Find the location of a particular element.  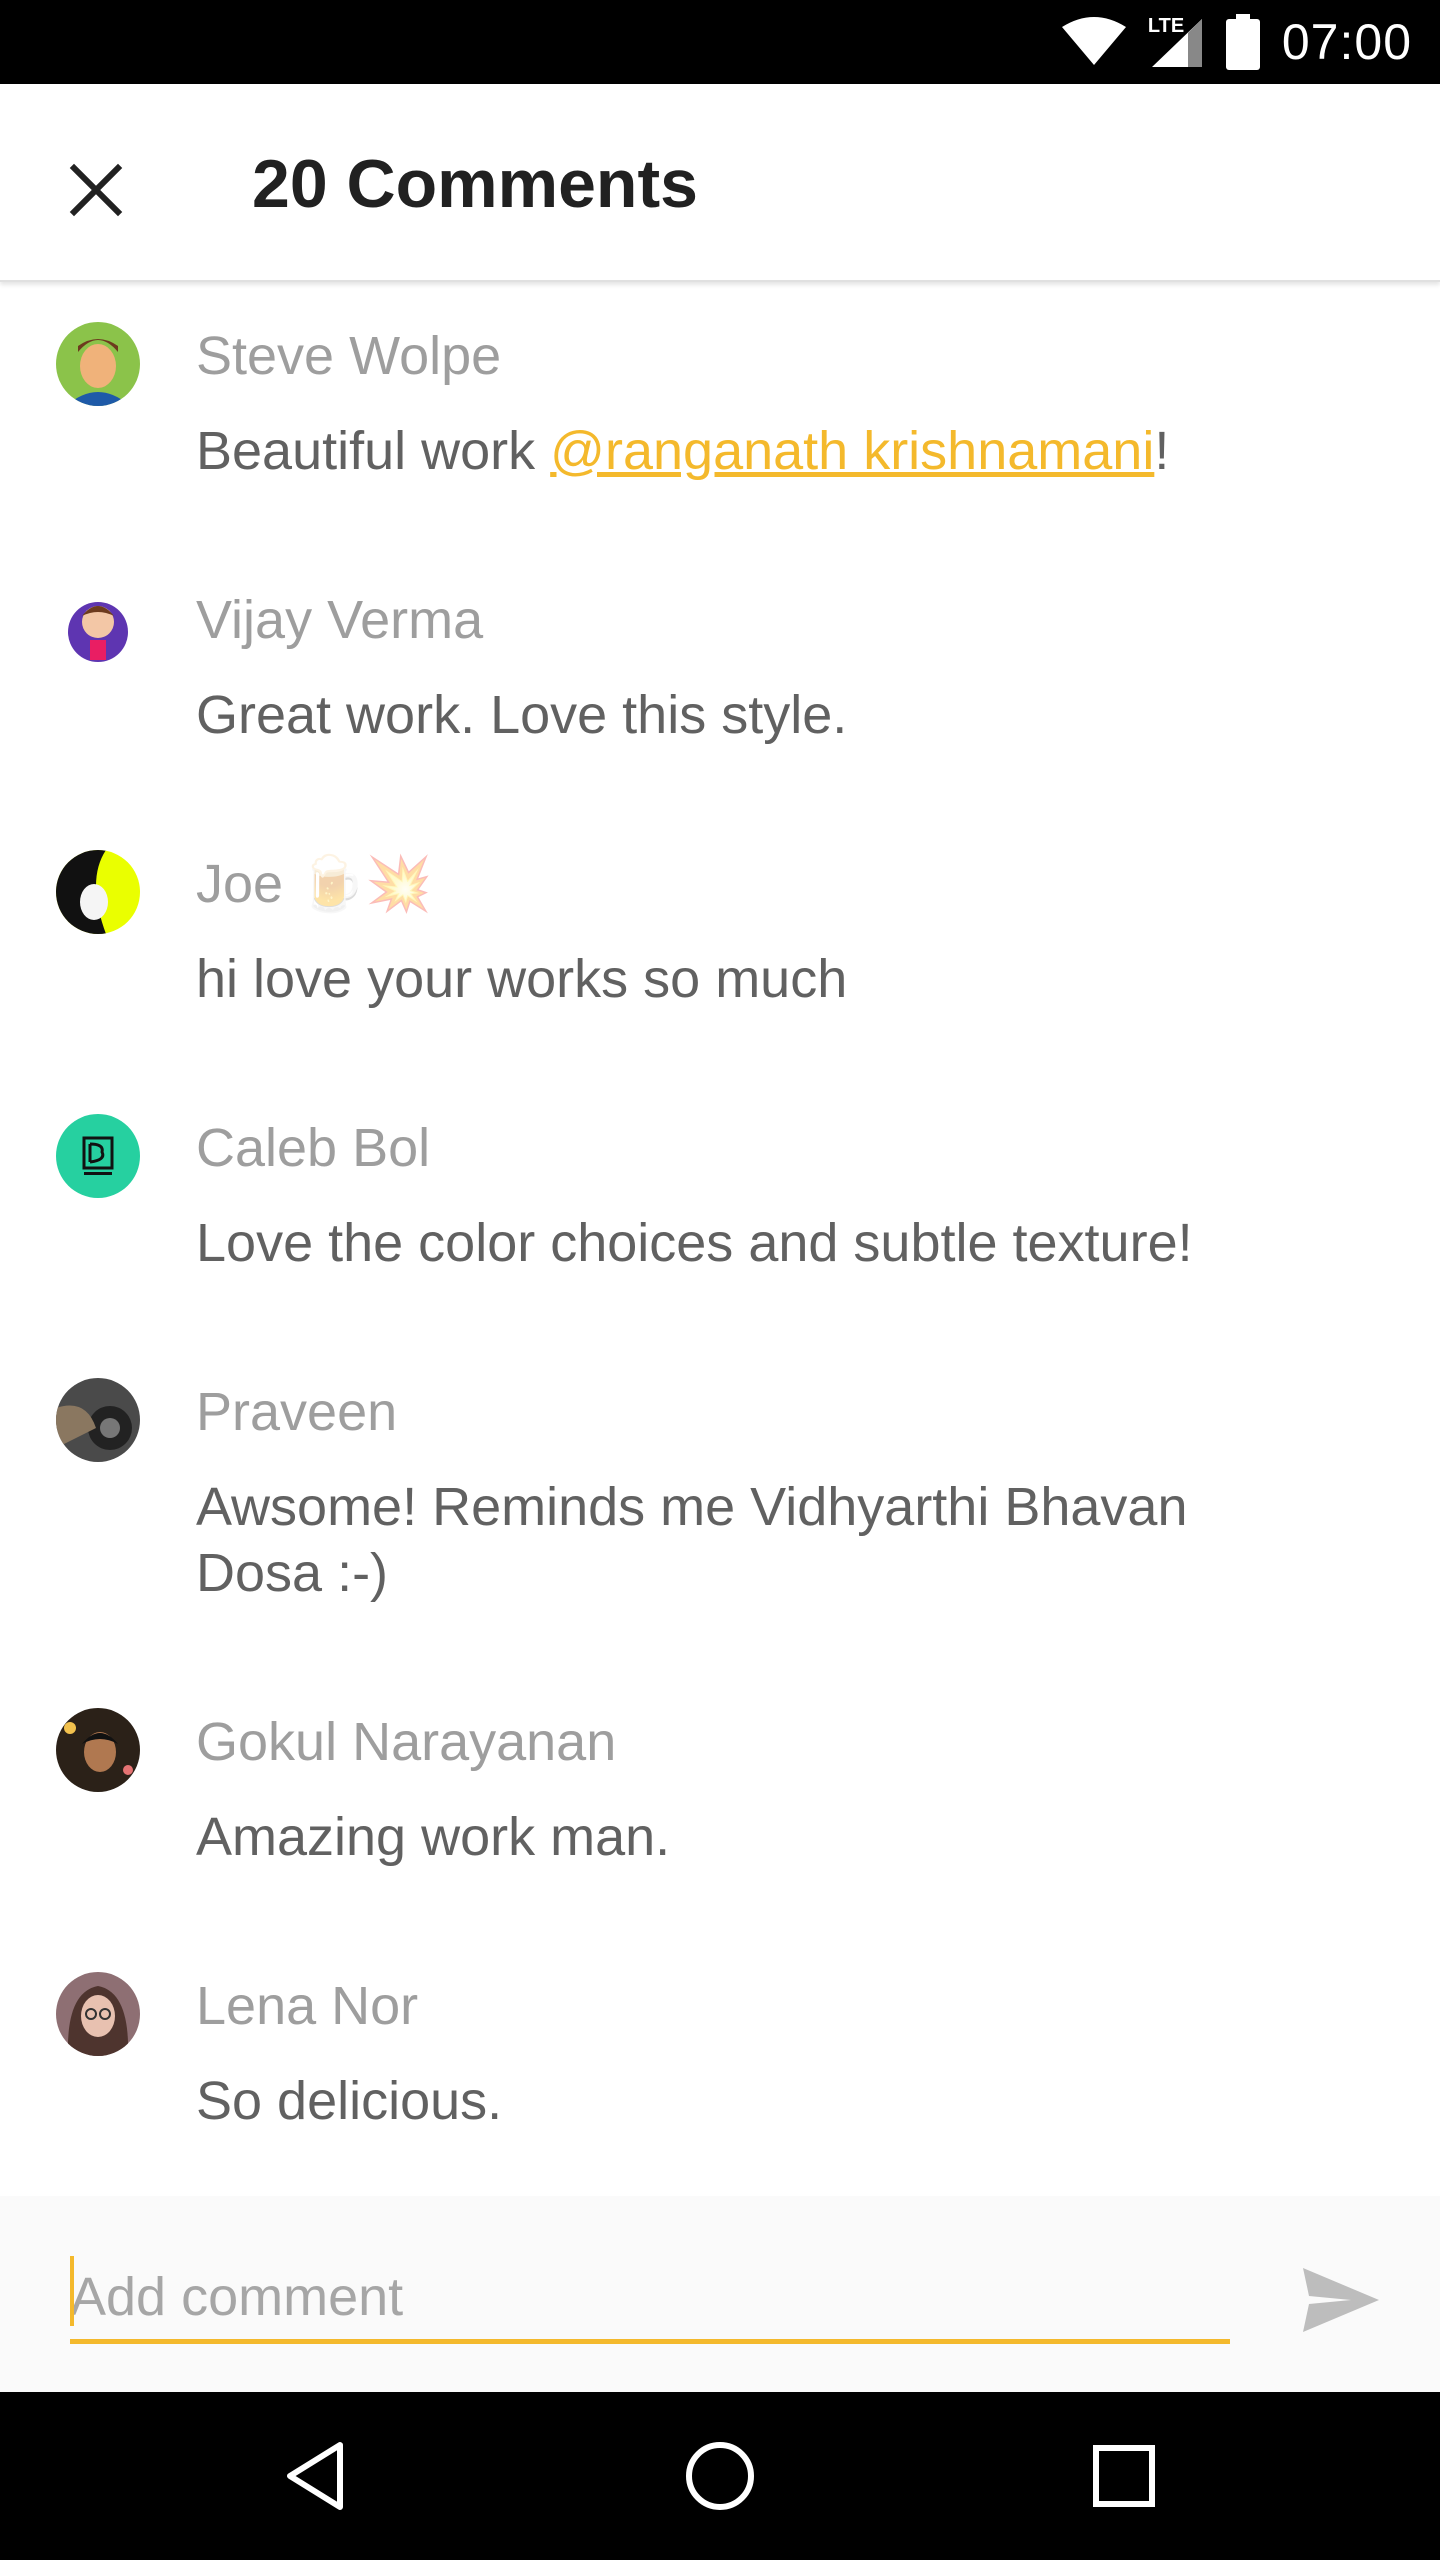

back-button is located at coordinates (316, 2476).